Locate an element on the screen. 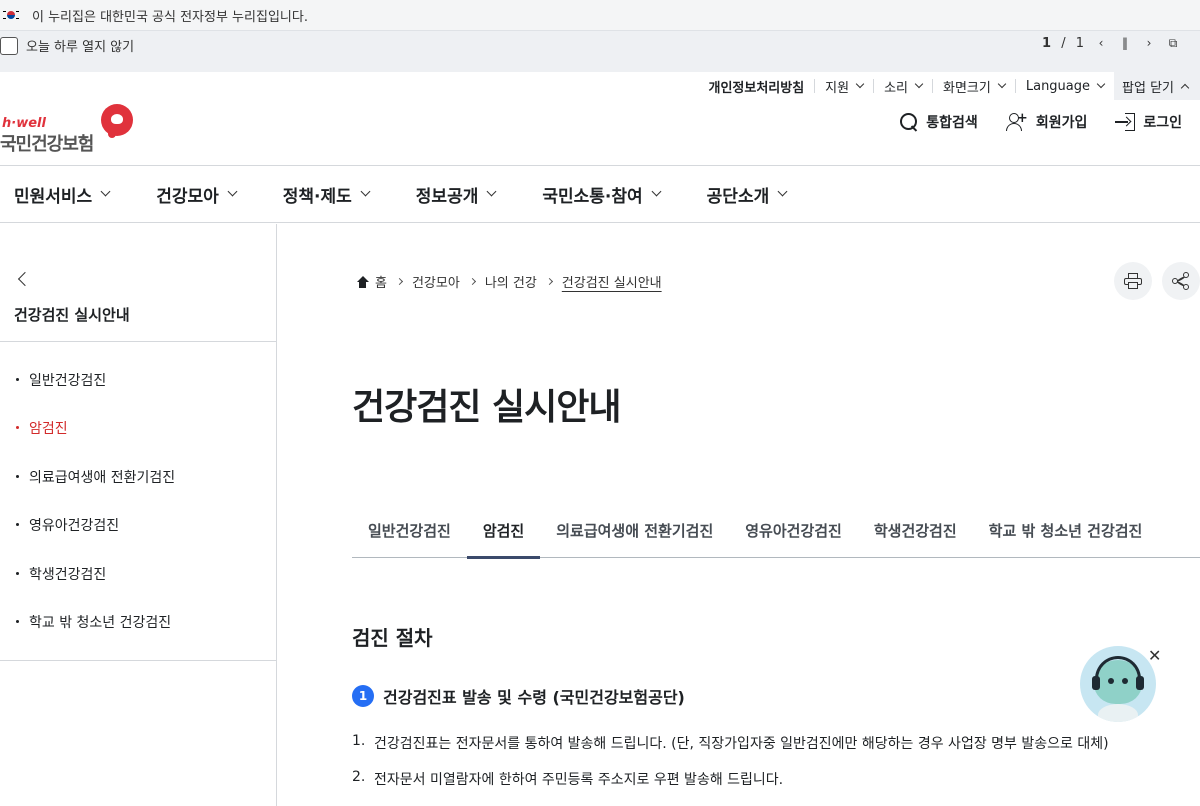  support-menu: 지원 is located at coordinates (843, 87).